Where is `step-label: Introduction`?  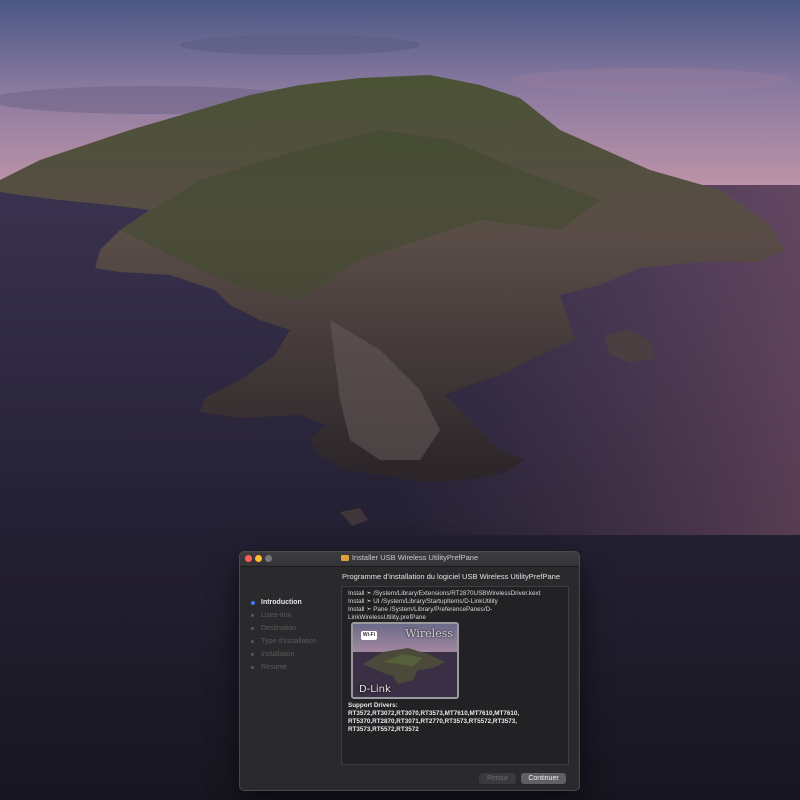
step-label: Introduction is located at coordinates (281, 602).